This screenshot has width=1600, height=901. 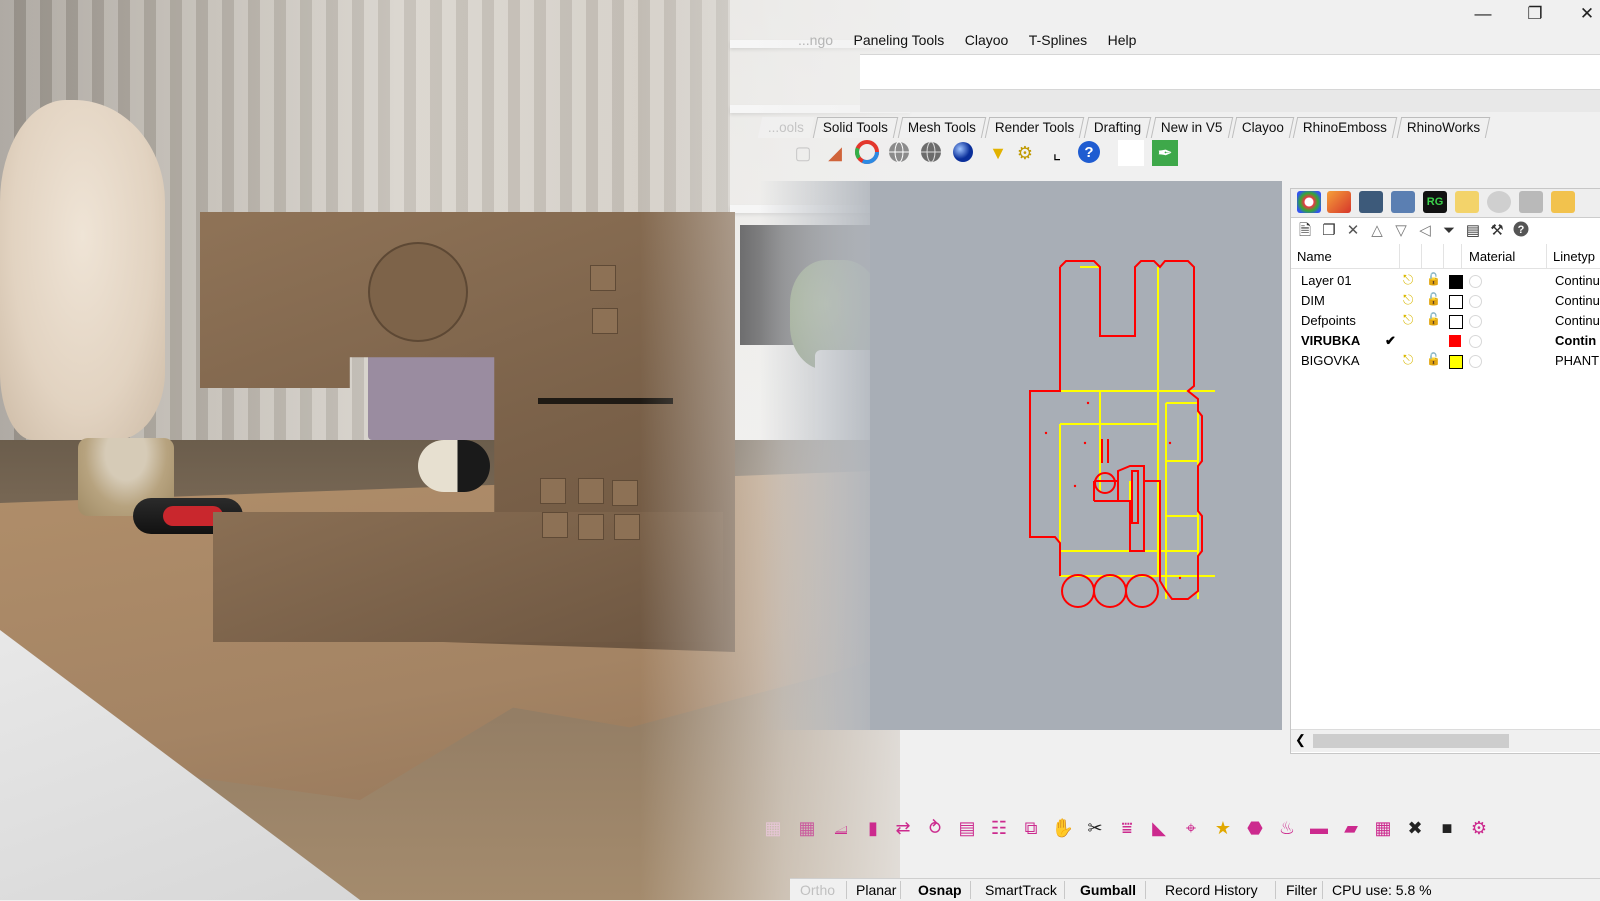 What do you see at coordinates (931, 153) in the screenshot?
I see `sphere-shaded-icon` at bounding box center [931, 153].